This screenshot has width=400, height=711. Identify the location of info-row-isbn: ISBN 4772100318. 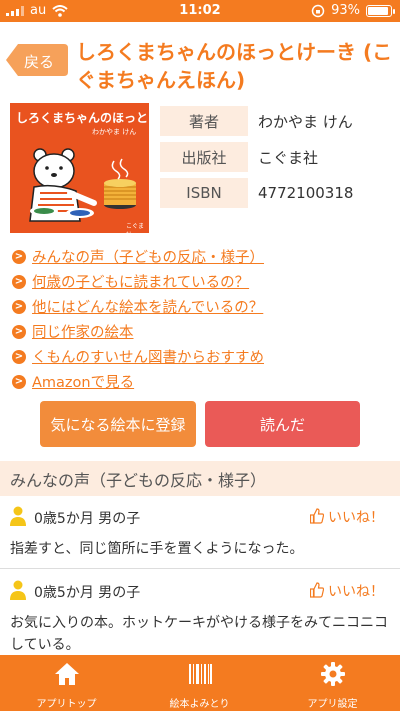
(276, 193).